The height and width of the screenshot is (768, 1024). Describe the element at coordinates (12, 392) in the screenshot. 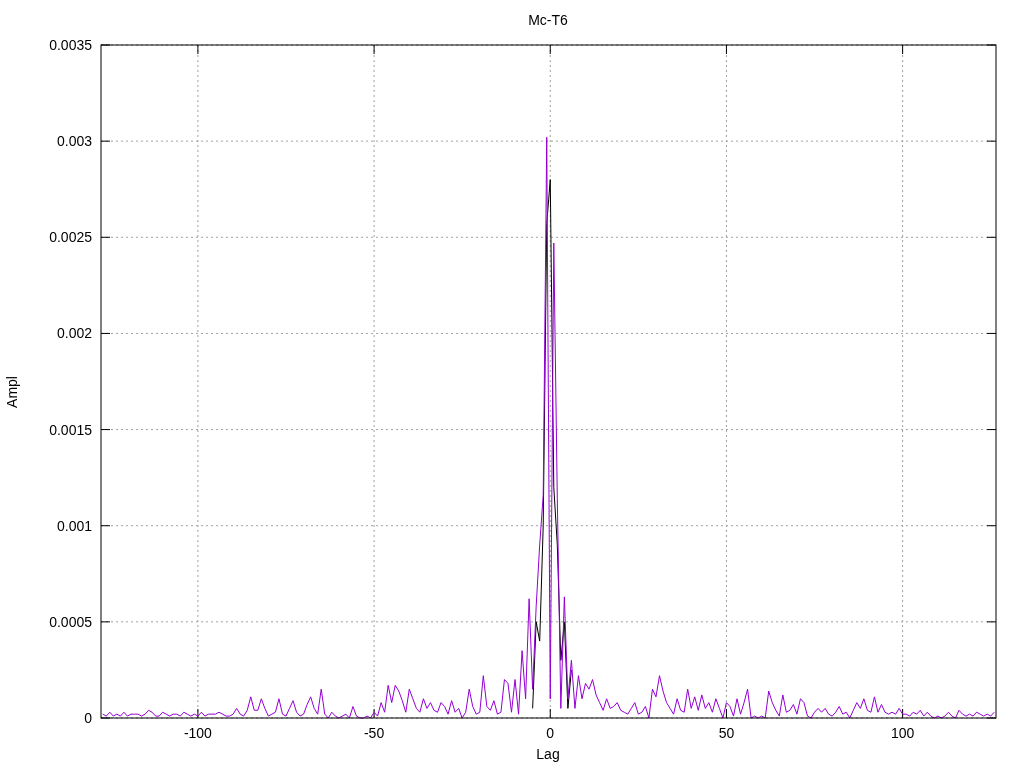

I see `y-axis-label: Ampl` at that location.